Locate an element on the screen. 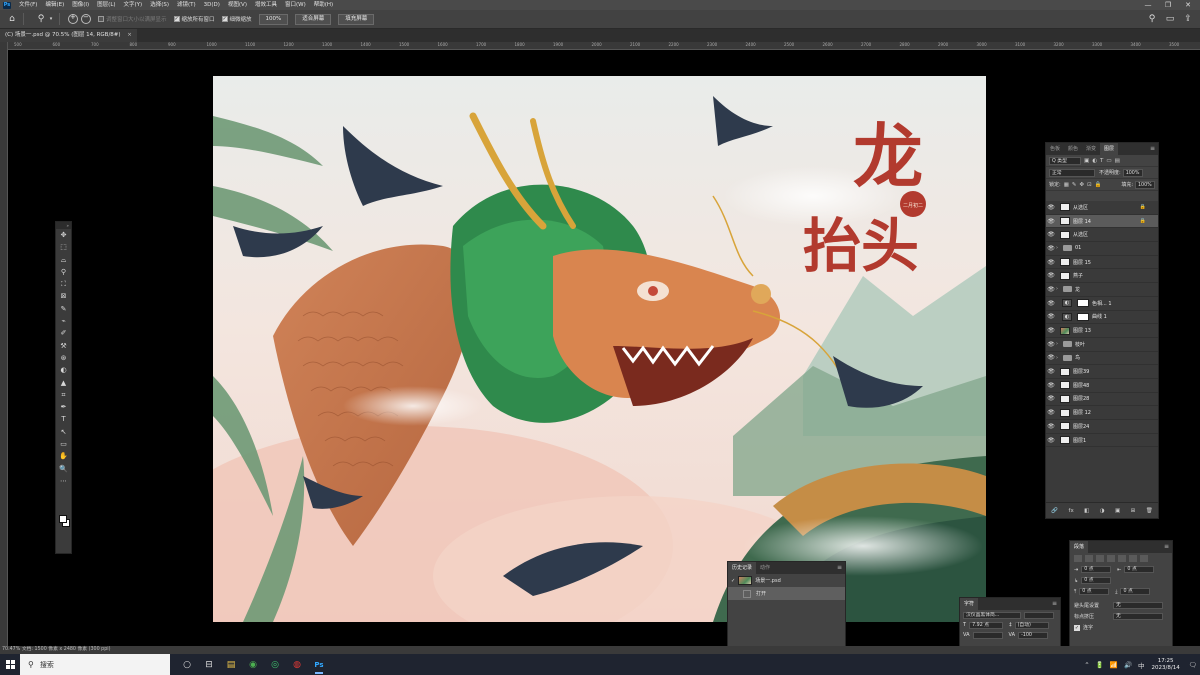 The image size is (1200, 675). path-select-tool-icon: ↖ is located at coordinates (63, 432).